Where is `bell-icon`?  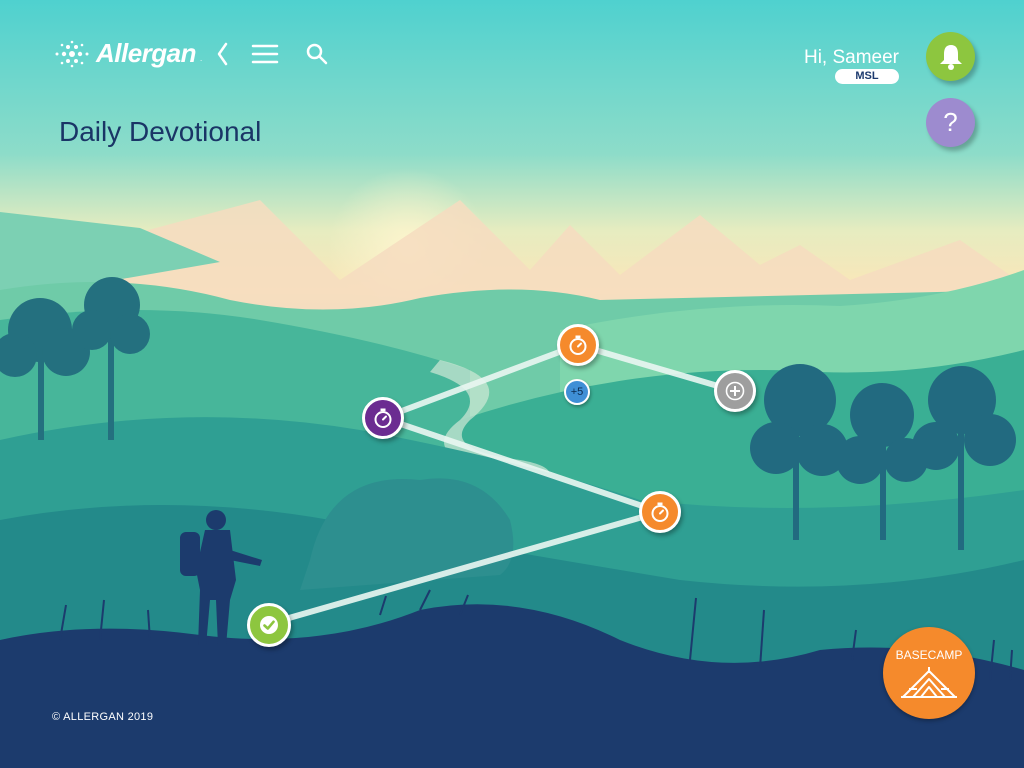 bell-icon is located at coordinates (950, 57).